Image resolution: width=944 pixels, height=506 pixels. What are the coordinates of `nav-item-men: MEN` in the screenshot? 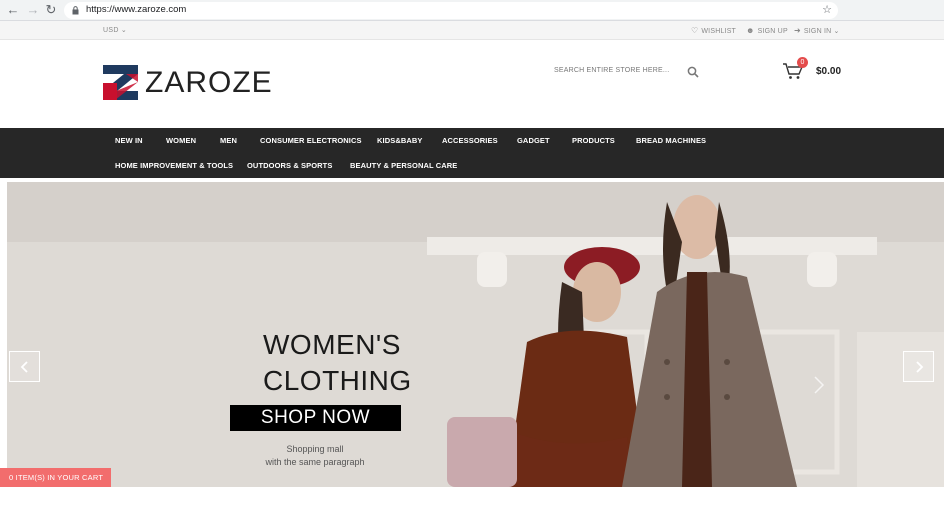 It's located at (228, 140).